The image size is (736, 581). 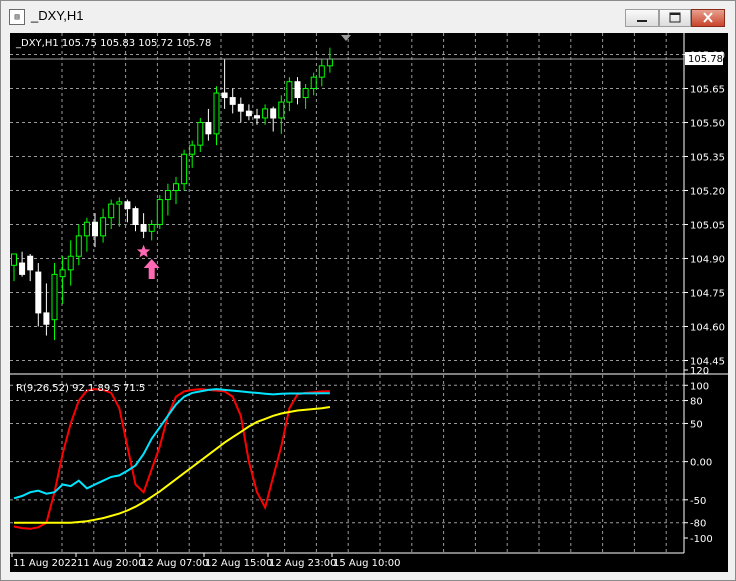 What do you see at coordinates (366, 563) in the screenshot?
I see `time-tick-label: 15 Aug 10:00` at bounding box center [366, 563].